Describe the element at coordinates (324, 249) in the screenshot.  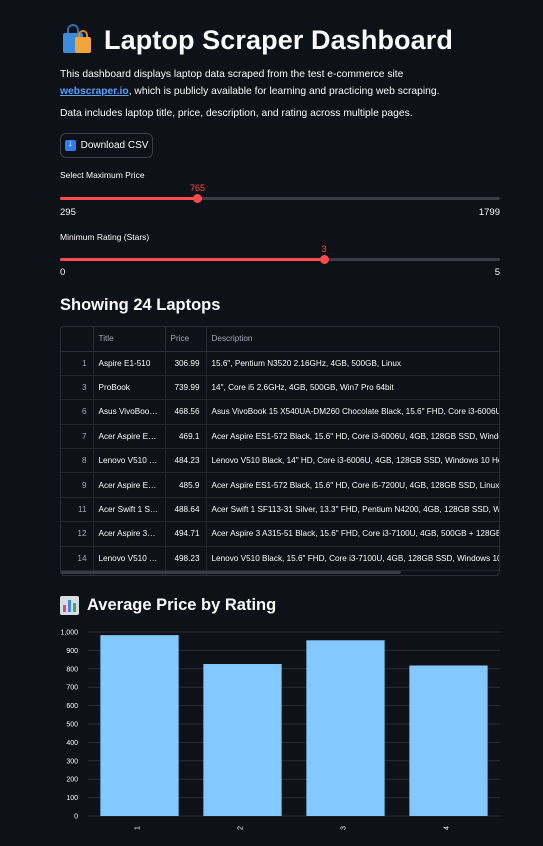
I see `rating-slider-value: 3` at that location.